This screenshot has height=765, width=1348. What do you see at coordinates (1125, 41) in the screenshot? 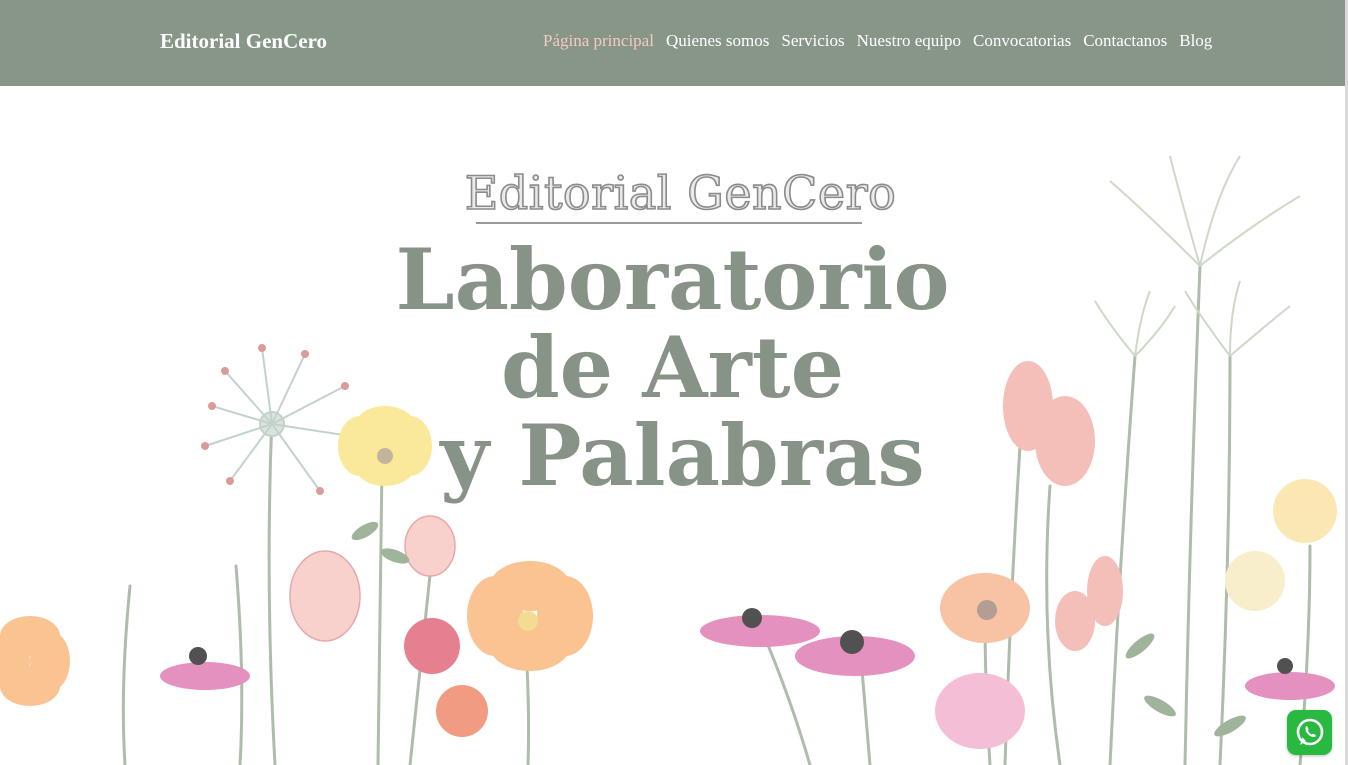
I see `nav-item-contactanos: Contactanos` at bounding box center [1125, 41].